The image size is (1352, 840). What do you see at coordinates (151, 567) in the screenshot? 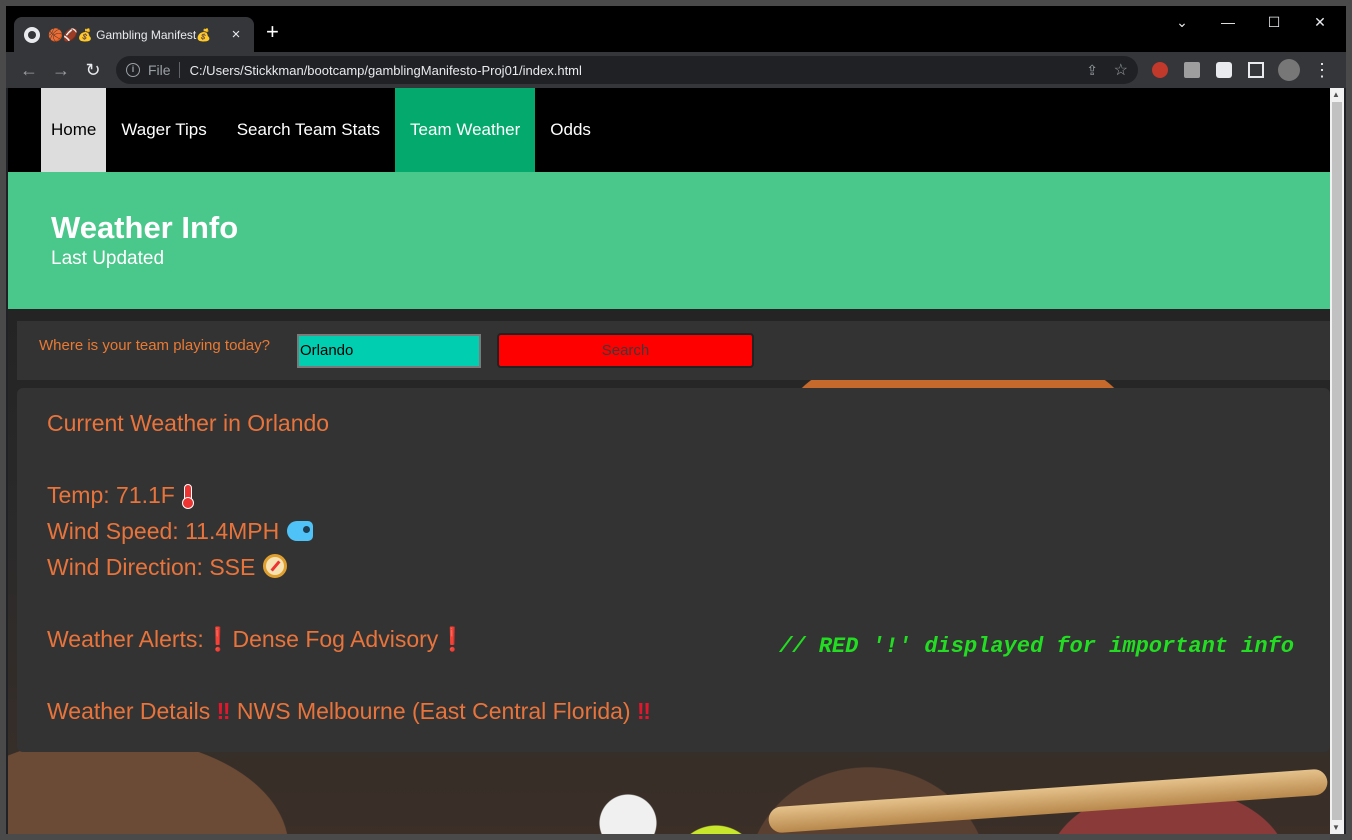
I see `wind-direction-text: Wind Direction: SSE` at bounding box center [151, 567].